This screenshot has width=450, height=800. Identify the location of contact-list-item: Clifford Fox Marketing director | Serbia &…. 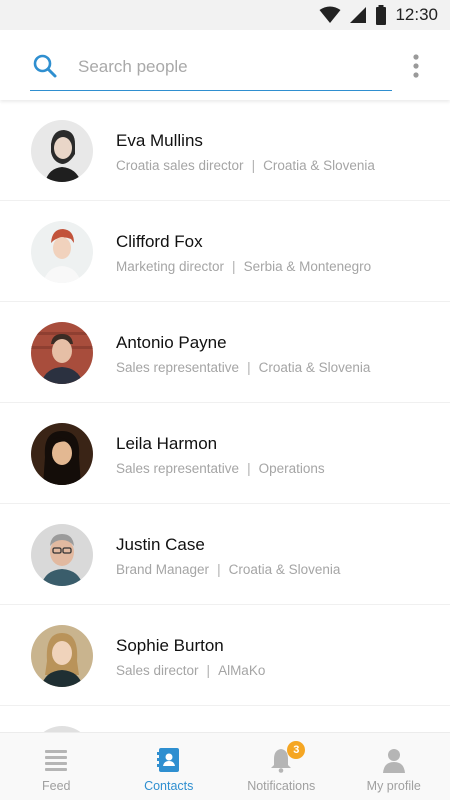
(225, 251).